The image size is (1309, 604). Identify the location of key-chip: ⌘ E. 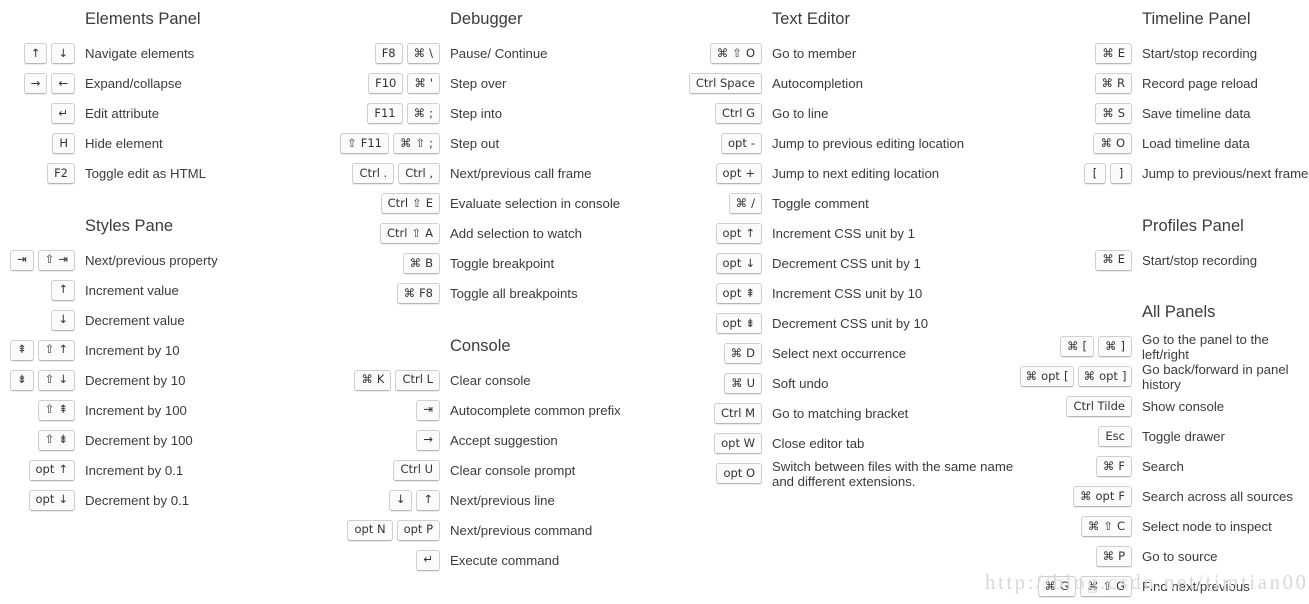
(1113, 53).